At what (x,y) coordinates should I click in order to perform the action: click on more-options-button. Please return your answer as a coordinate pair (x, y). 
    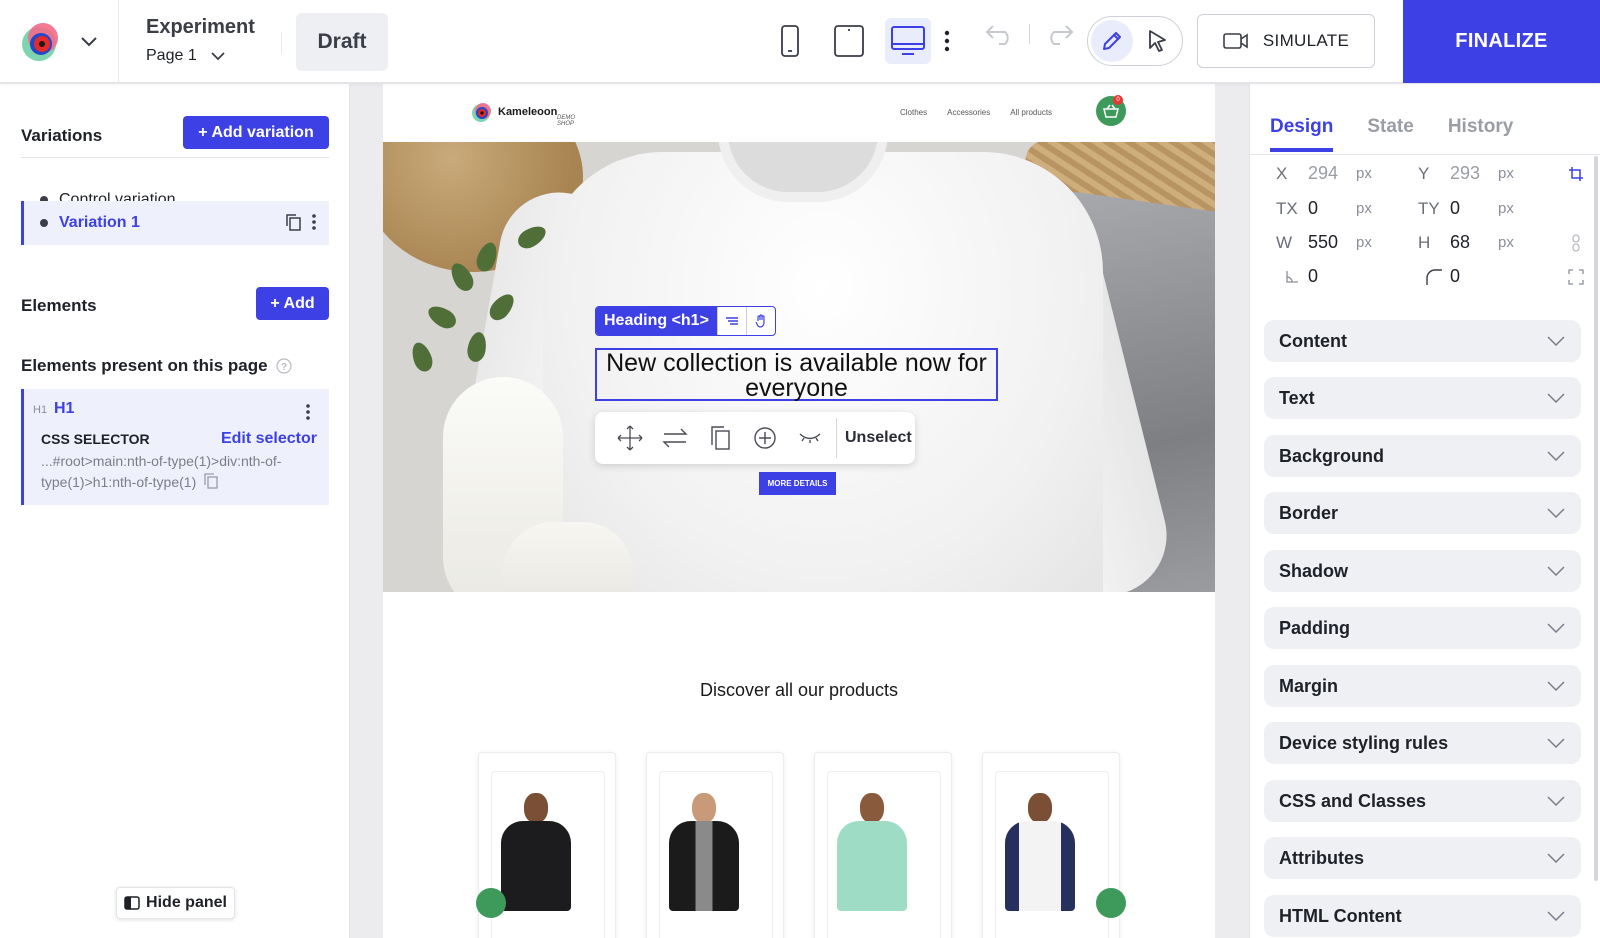
    Looking at the image, I should click on (947, 41).